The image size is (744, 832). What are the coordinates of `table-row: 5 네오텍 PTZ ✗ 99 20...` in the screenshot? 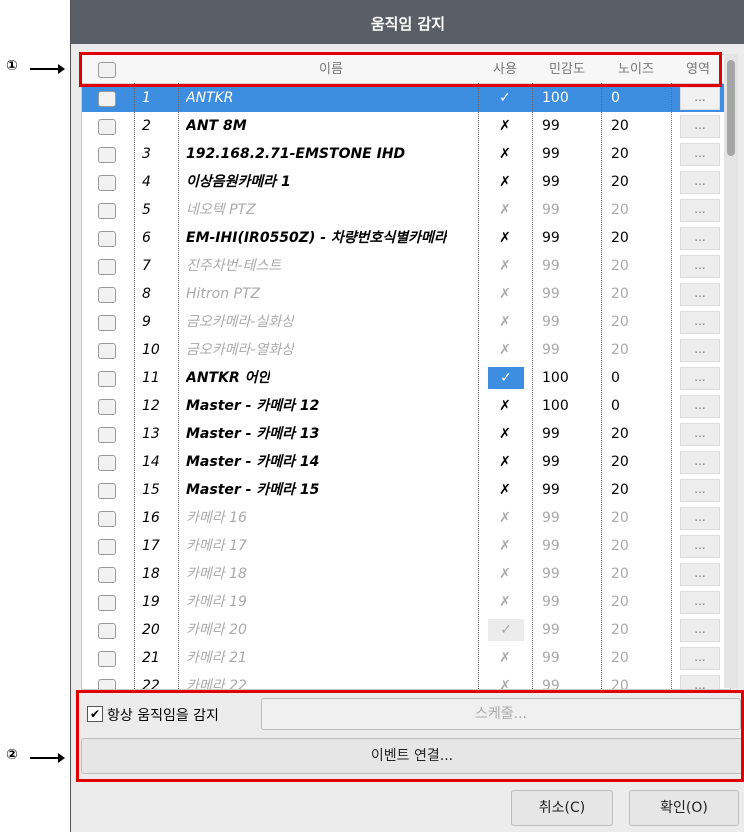 It's located at (406, 210).